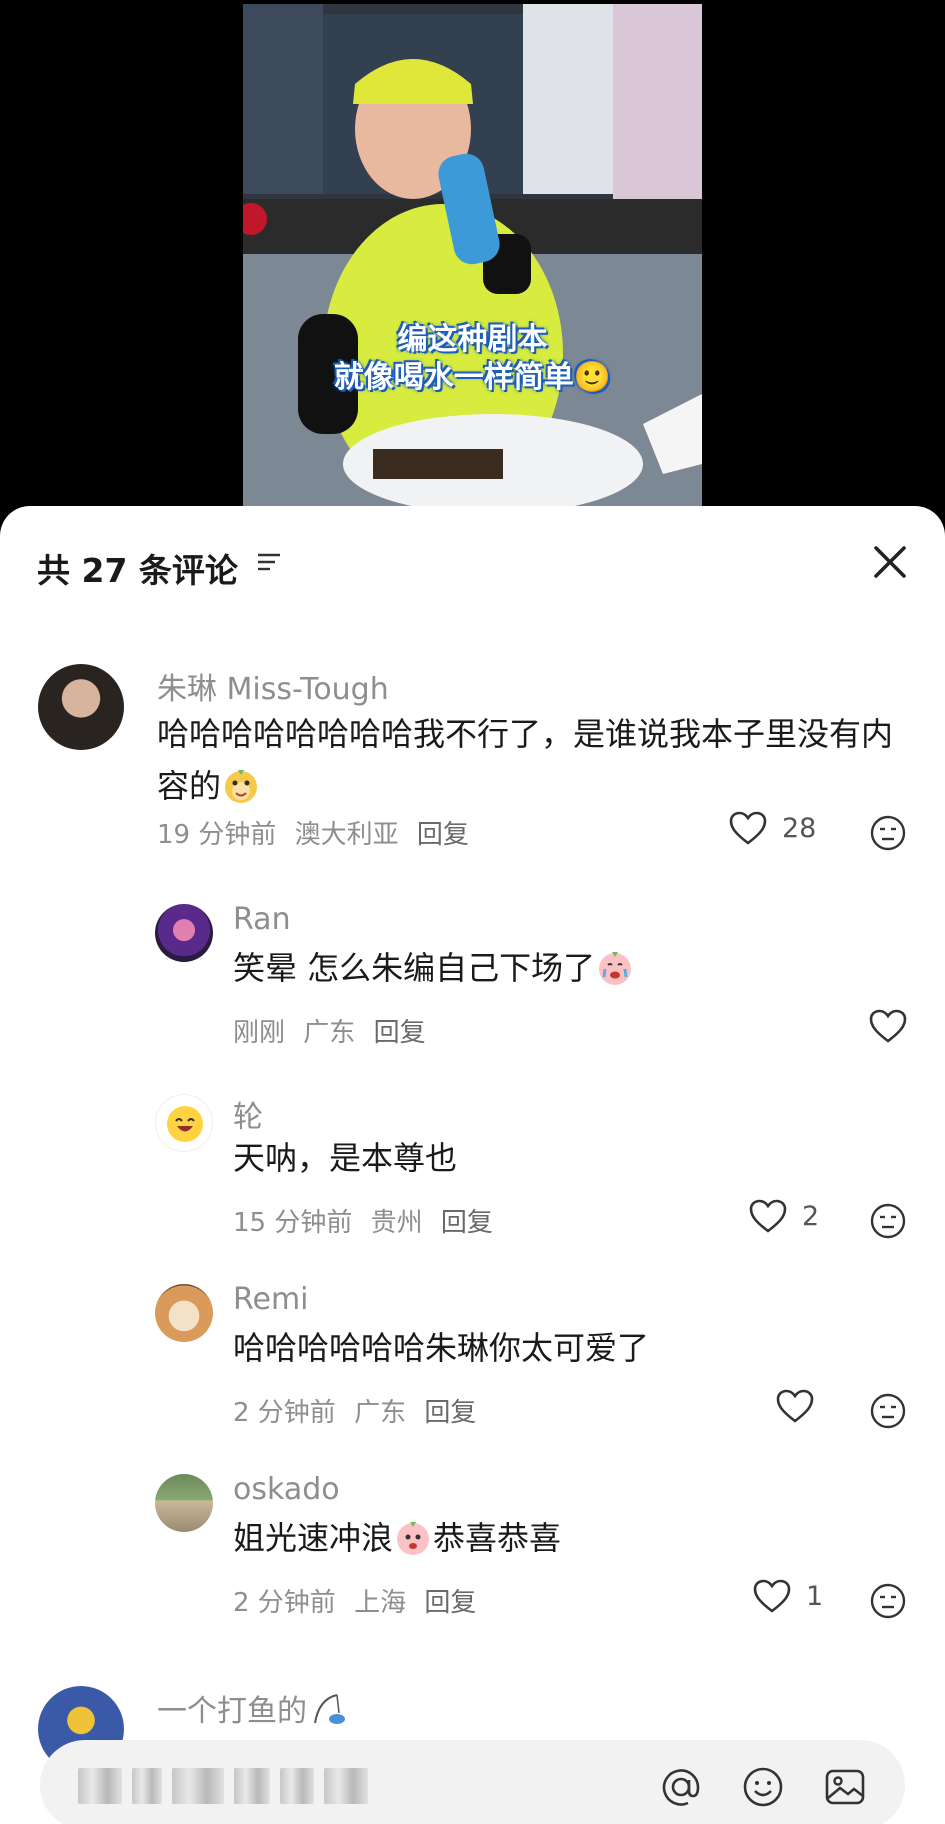  What do you see at coordinates (815, 1596) in the screenshot?
I see `like-count: 1` at bounding box center [815, 1596].